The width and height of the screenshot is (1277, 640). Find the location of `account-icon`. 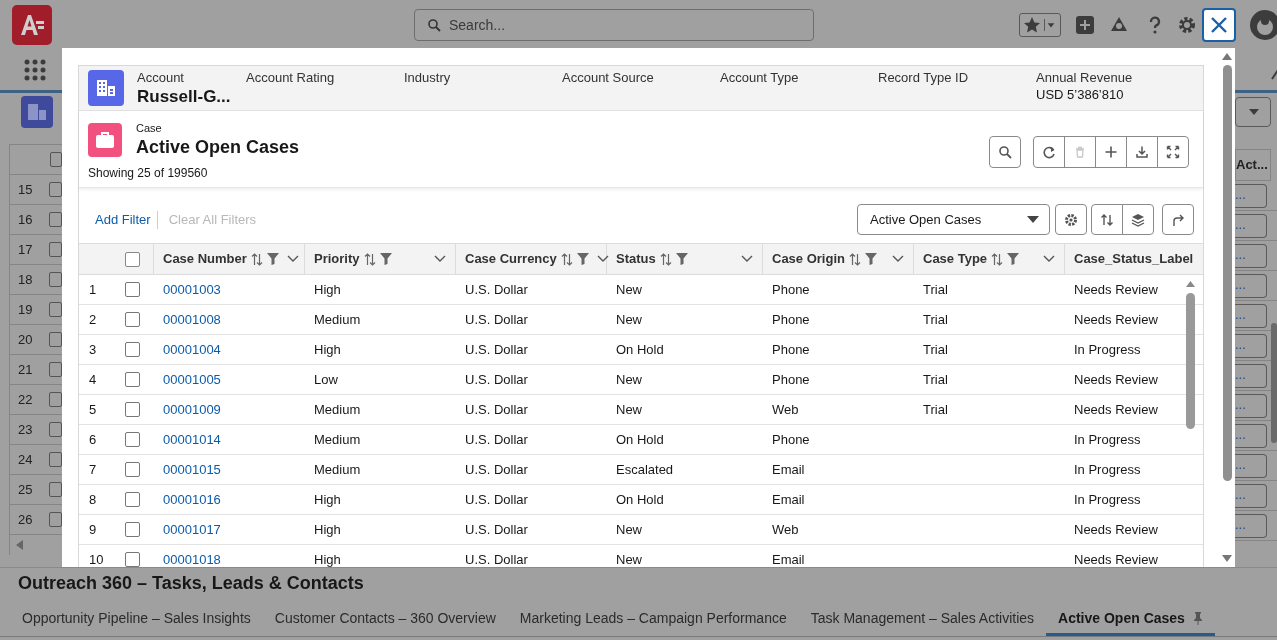

account-icon is located at coordinates (106, 88).